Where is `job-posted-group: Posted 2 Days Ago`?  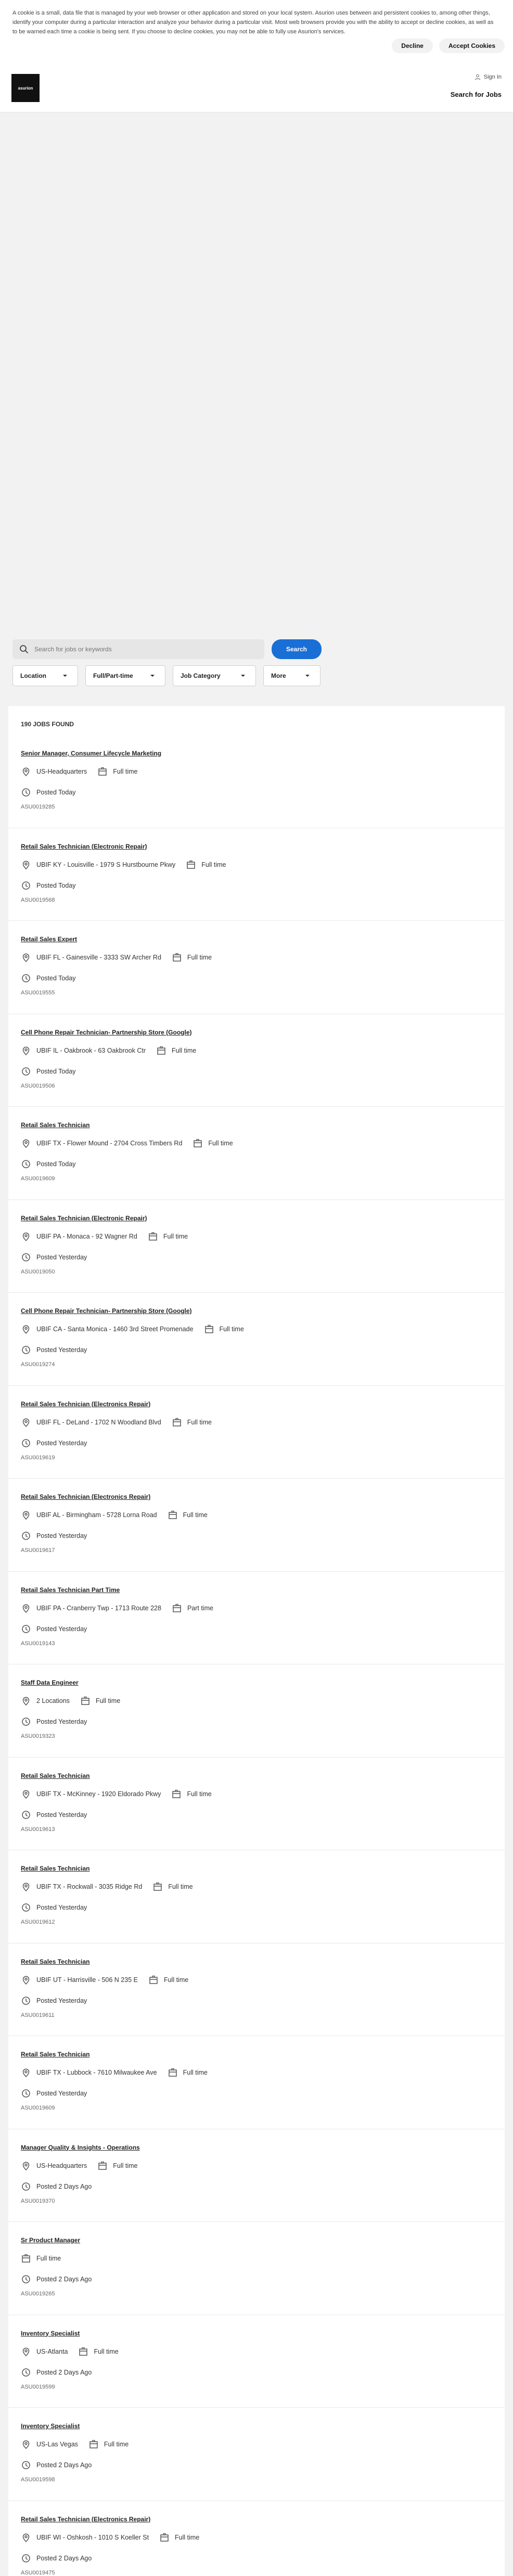
job-posted-group: Posted 2 Days Ago is located at coordinates (57, 2279).